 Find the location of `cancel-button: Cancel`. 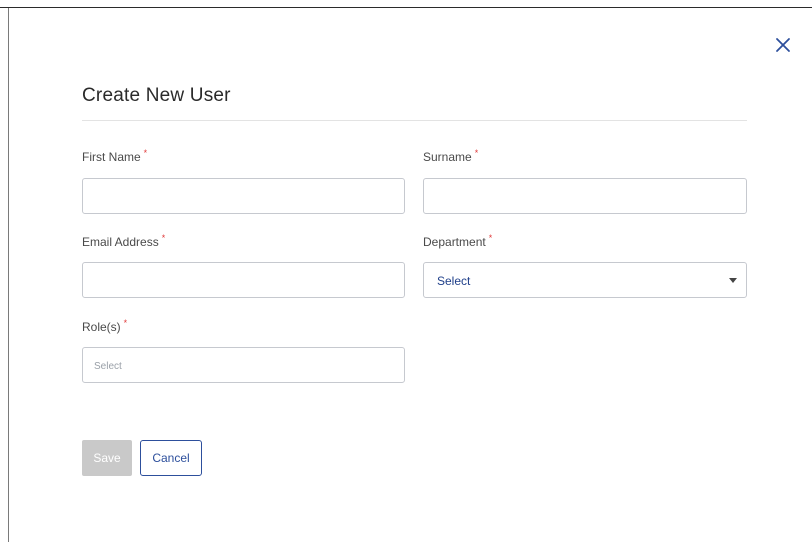

cancel-button: Cancel is located at coordinates (171, 458).